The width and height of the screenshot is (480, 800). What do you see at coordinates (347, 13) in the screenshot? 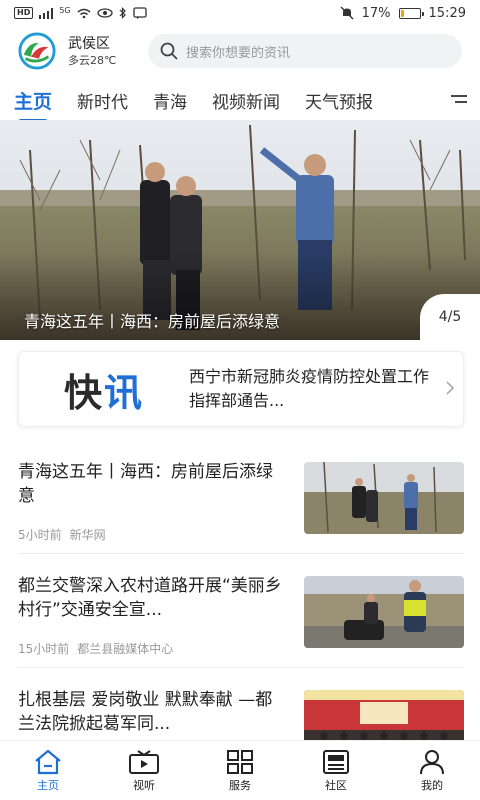
I see `mute-icon` at bounding box center [347, 13].